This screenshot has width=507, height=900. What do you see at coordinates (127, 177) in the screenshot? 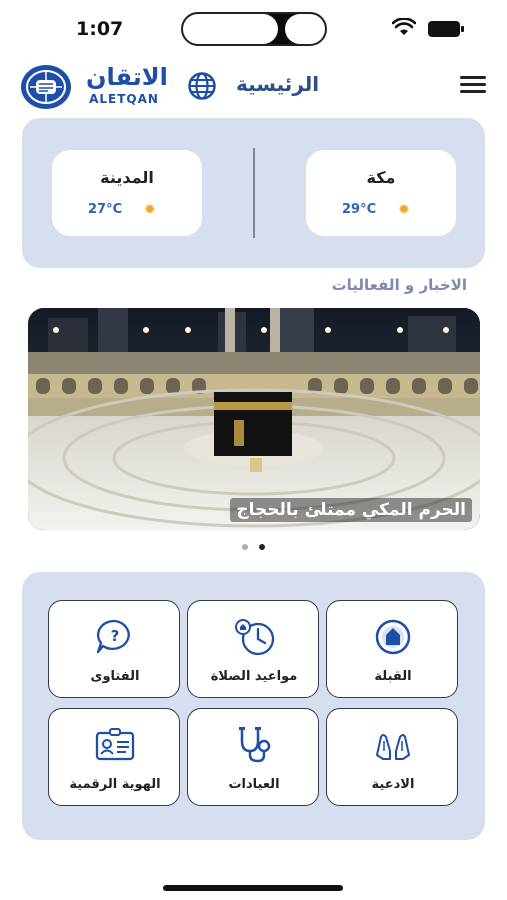
I see `city-name: المدينة` at bounding box center [127, 177].